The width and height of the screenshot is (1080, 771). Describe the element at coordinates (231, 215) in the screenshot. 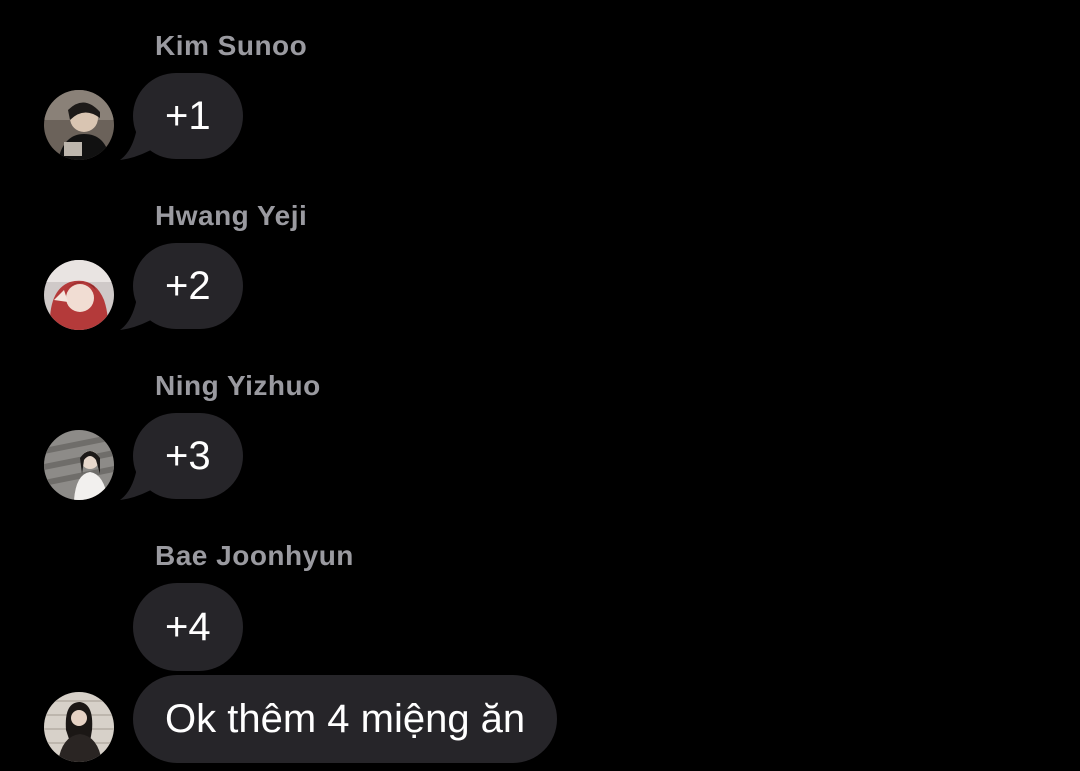

I see `sender-name: Hwang Yeji` at that location.